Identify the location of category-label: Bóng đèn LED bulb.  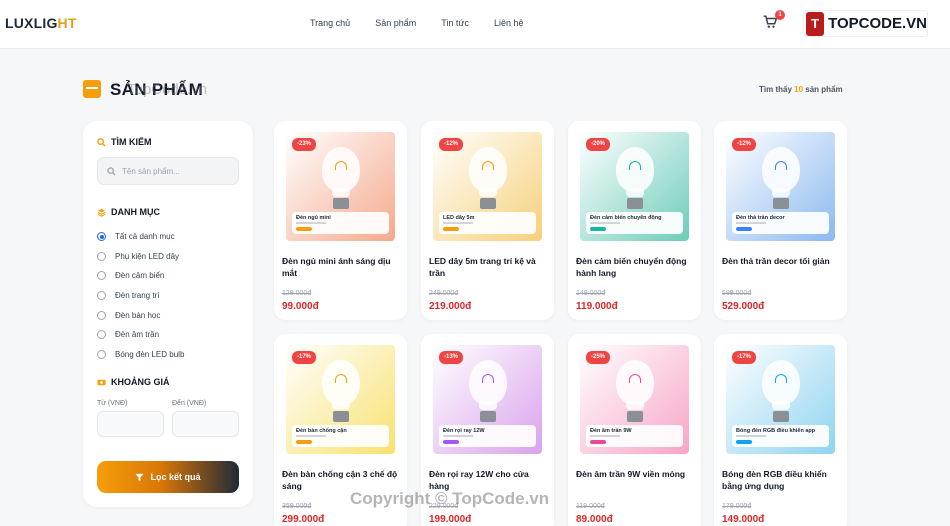
(150, 354).